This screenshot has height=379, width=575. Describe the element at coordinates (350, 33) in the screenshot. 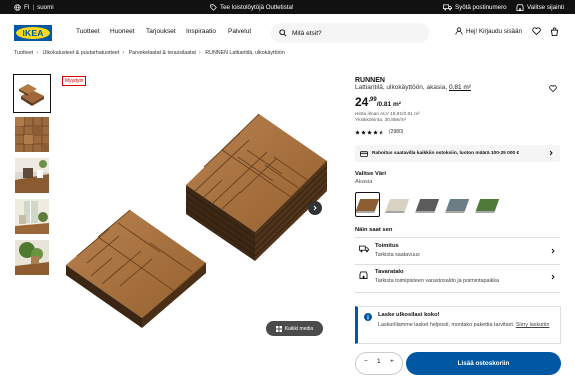

I see `search-input: Mitä etsit?` at that location.